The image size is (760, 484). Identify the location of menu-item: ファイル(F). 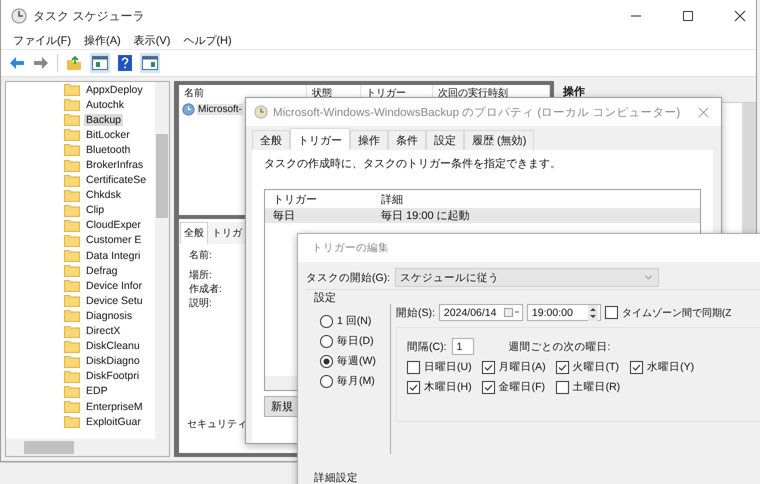
(42, 40).